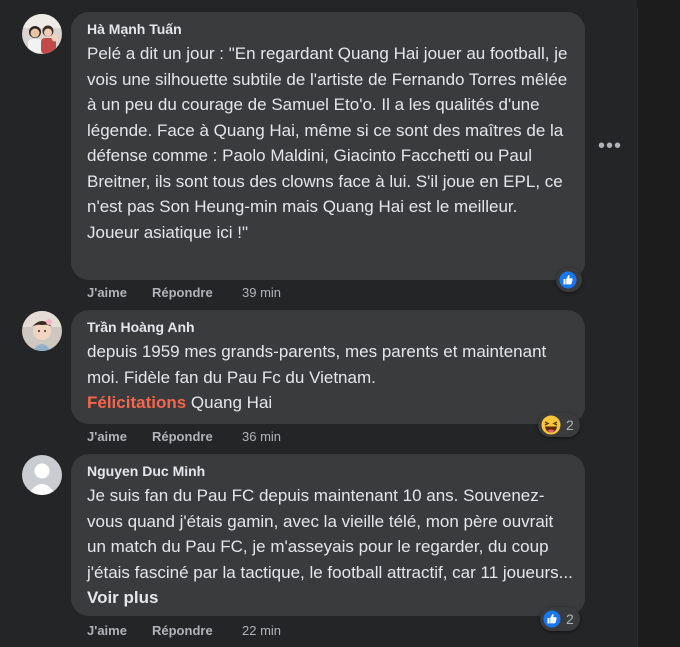  Describe the element at coordinates (122, 597) in the screenshot. I see `see-more-link: Voir plus` at that location.